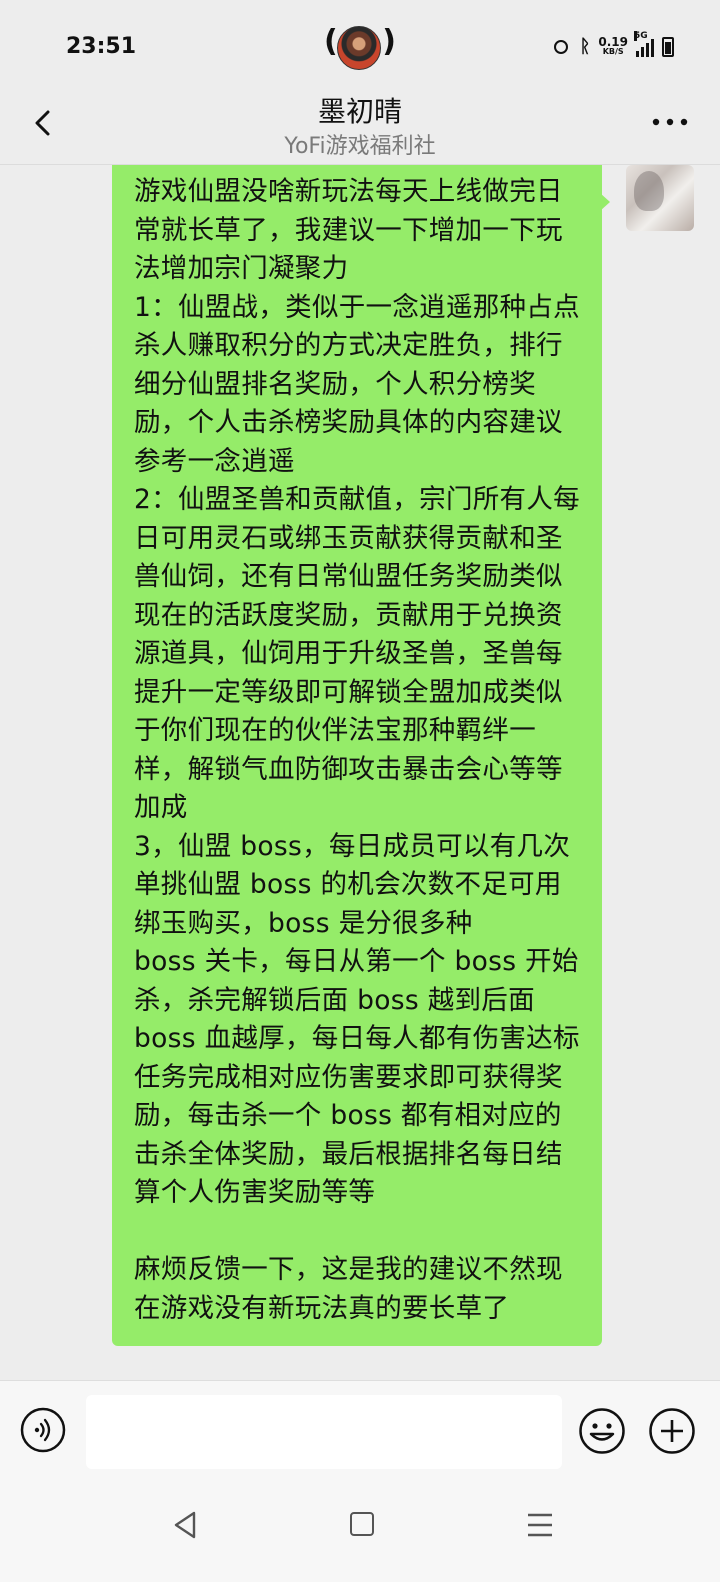 This screenshot has height=1582, width=720. I want to click on status-center-indicator: ( ), so click(360, 47).